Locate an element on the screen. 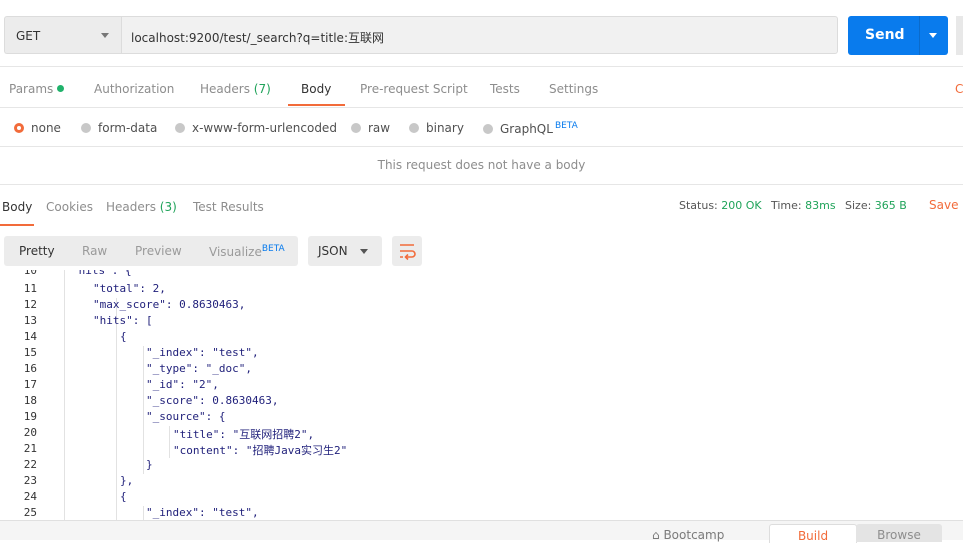 This screenshot has height=547, width=963. view-mode-group: Pretty Raw Preview VisualizeBETA is located at coordinates (151, 251).